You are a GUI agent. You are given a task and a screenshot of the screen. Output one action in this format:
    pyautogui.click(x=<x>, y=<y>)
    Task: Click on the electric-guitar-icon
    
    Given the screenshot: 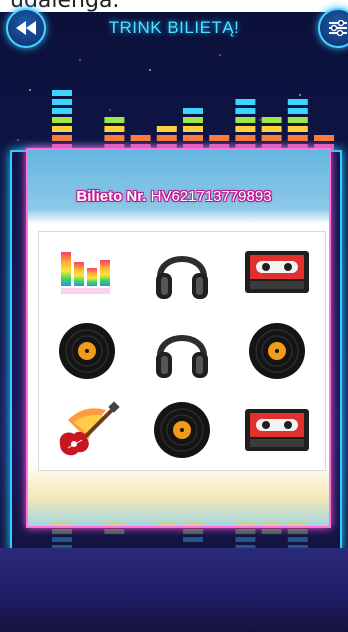 What is the action you would take?
    pyautogui.click(x=89, y=428)
    